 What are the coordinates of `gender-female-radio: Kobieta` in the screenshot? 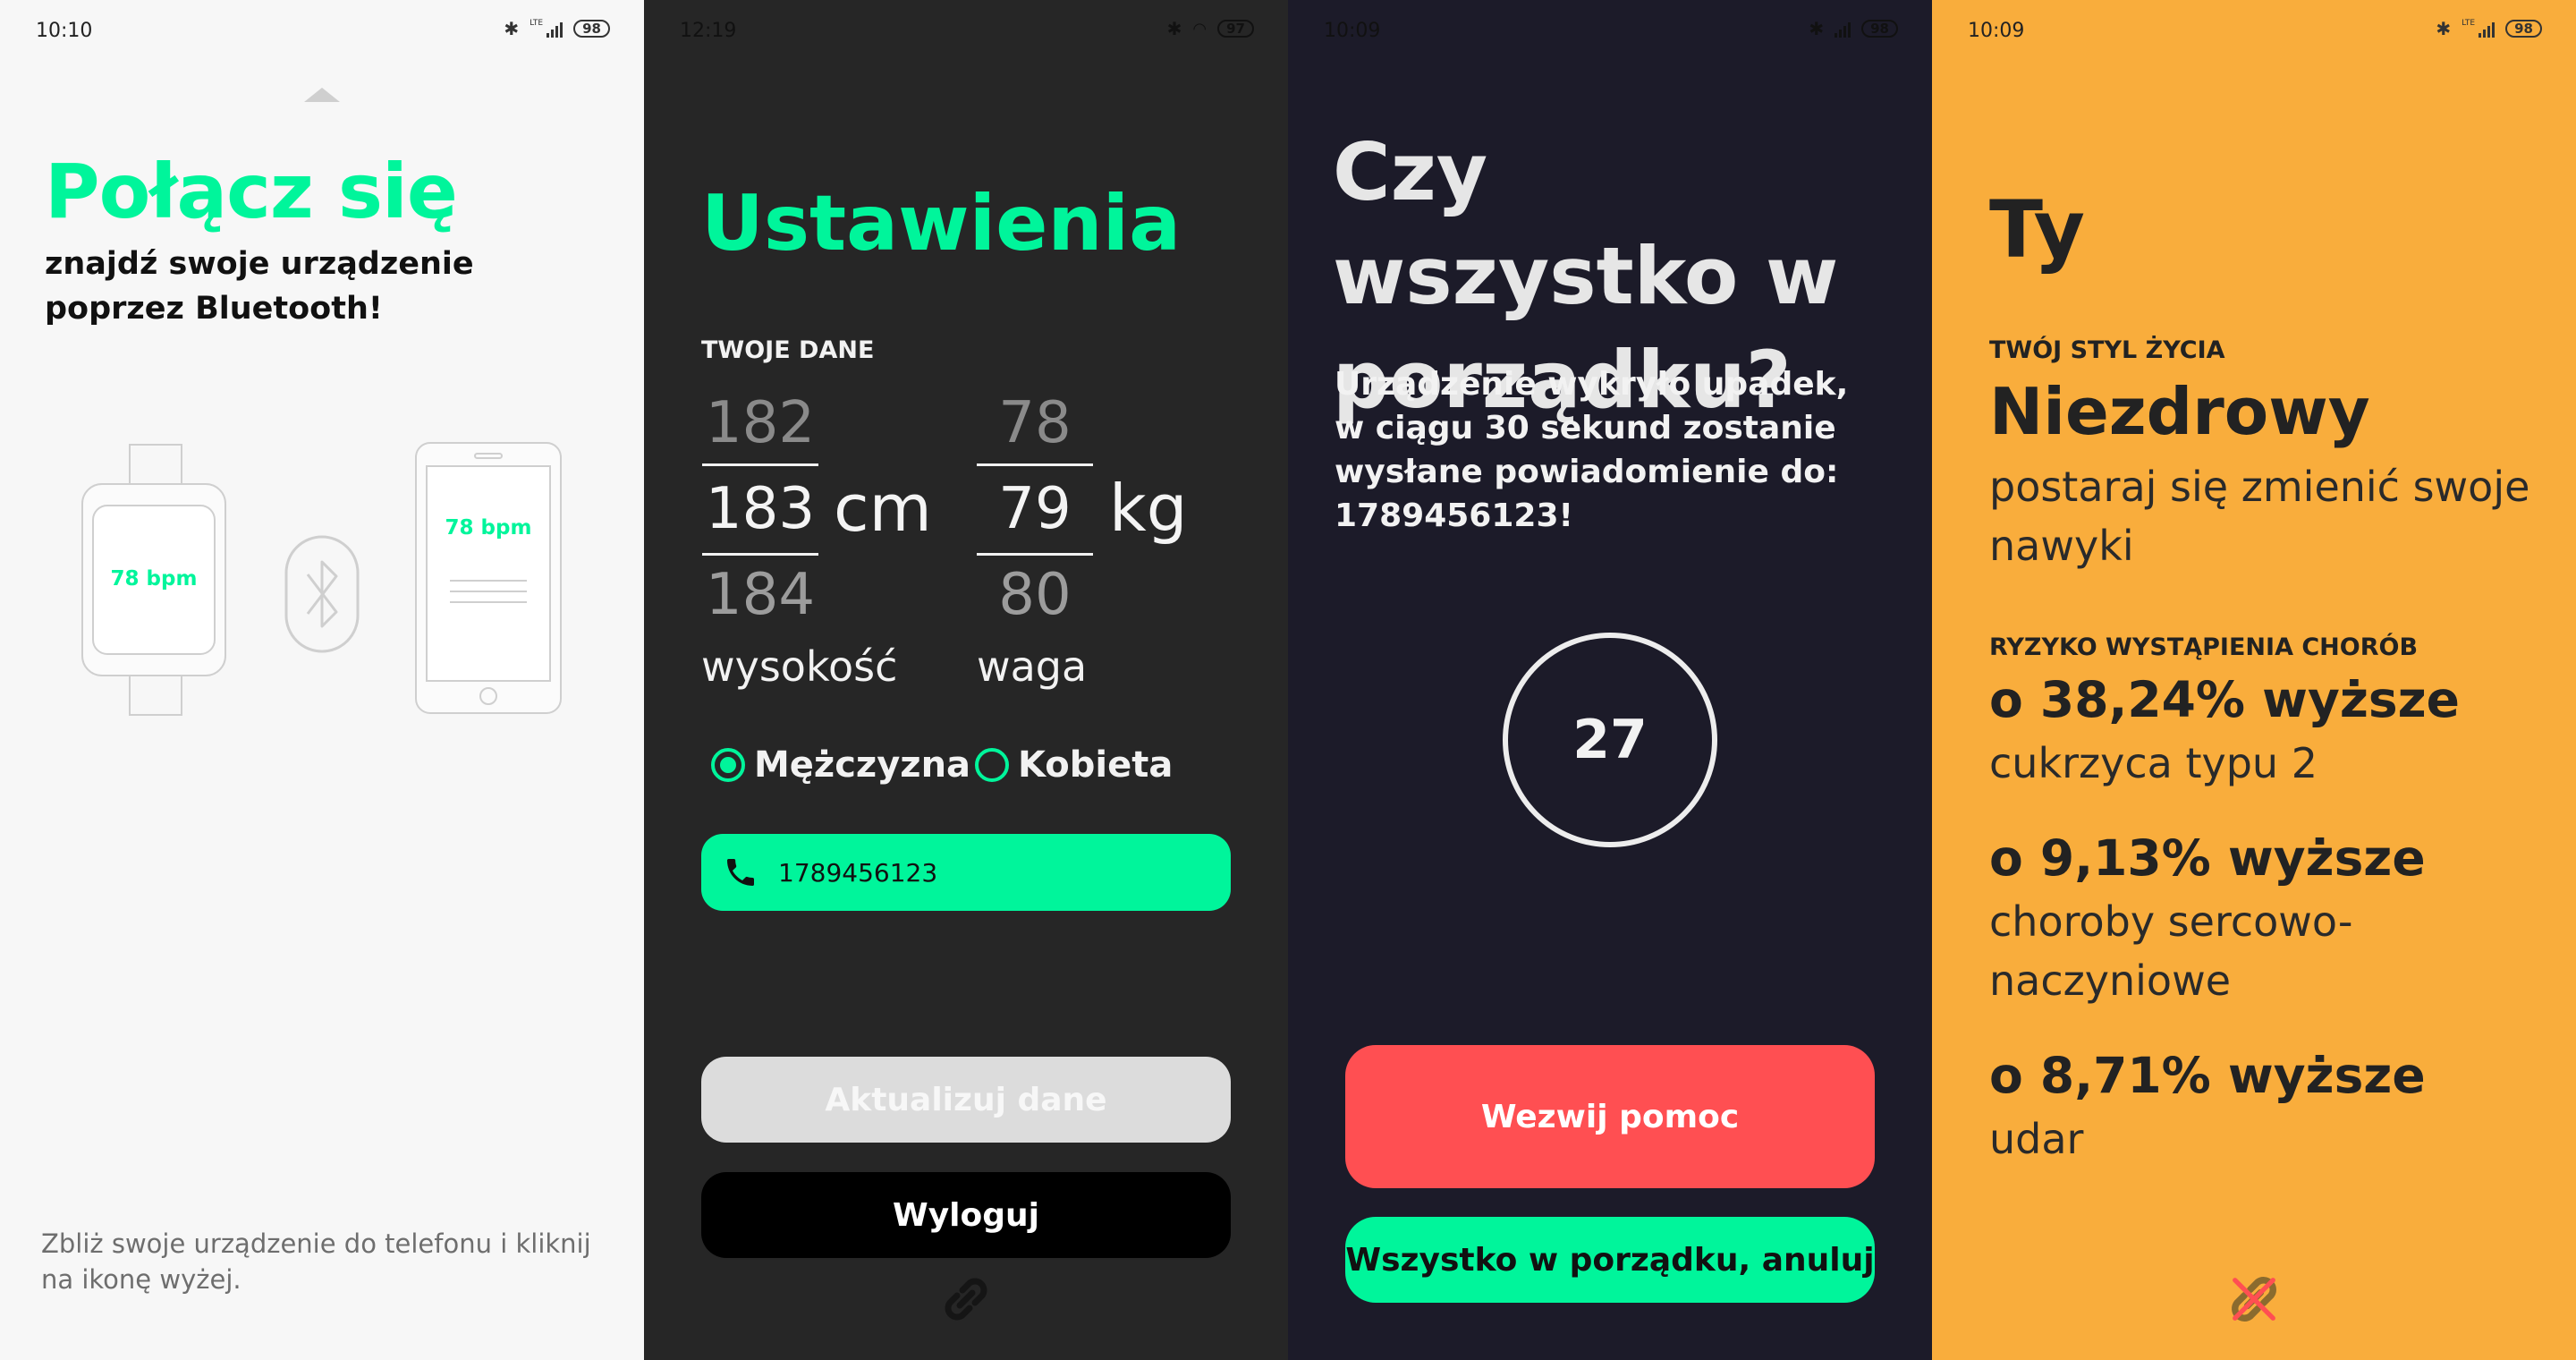 It's located at (1074, 765).